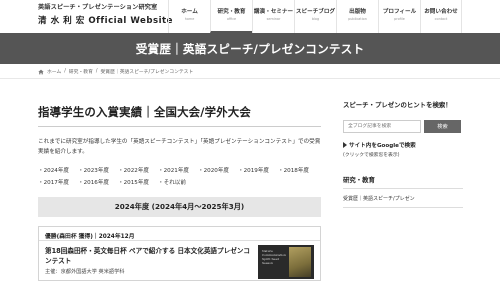 The image size is (500, 281). What do you see at coordinates (231, 19) in the screenshot?
I see `nav-sublabel: office` at bounding box center [231, 19].